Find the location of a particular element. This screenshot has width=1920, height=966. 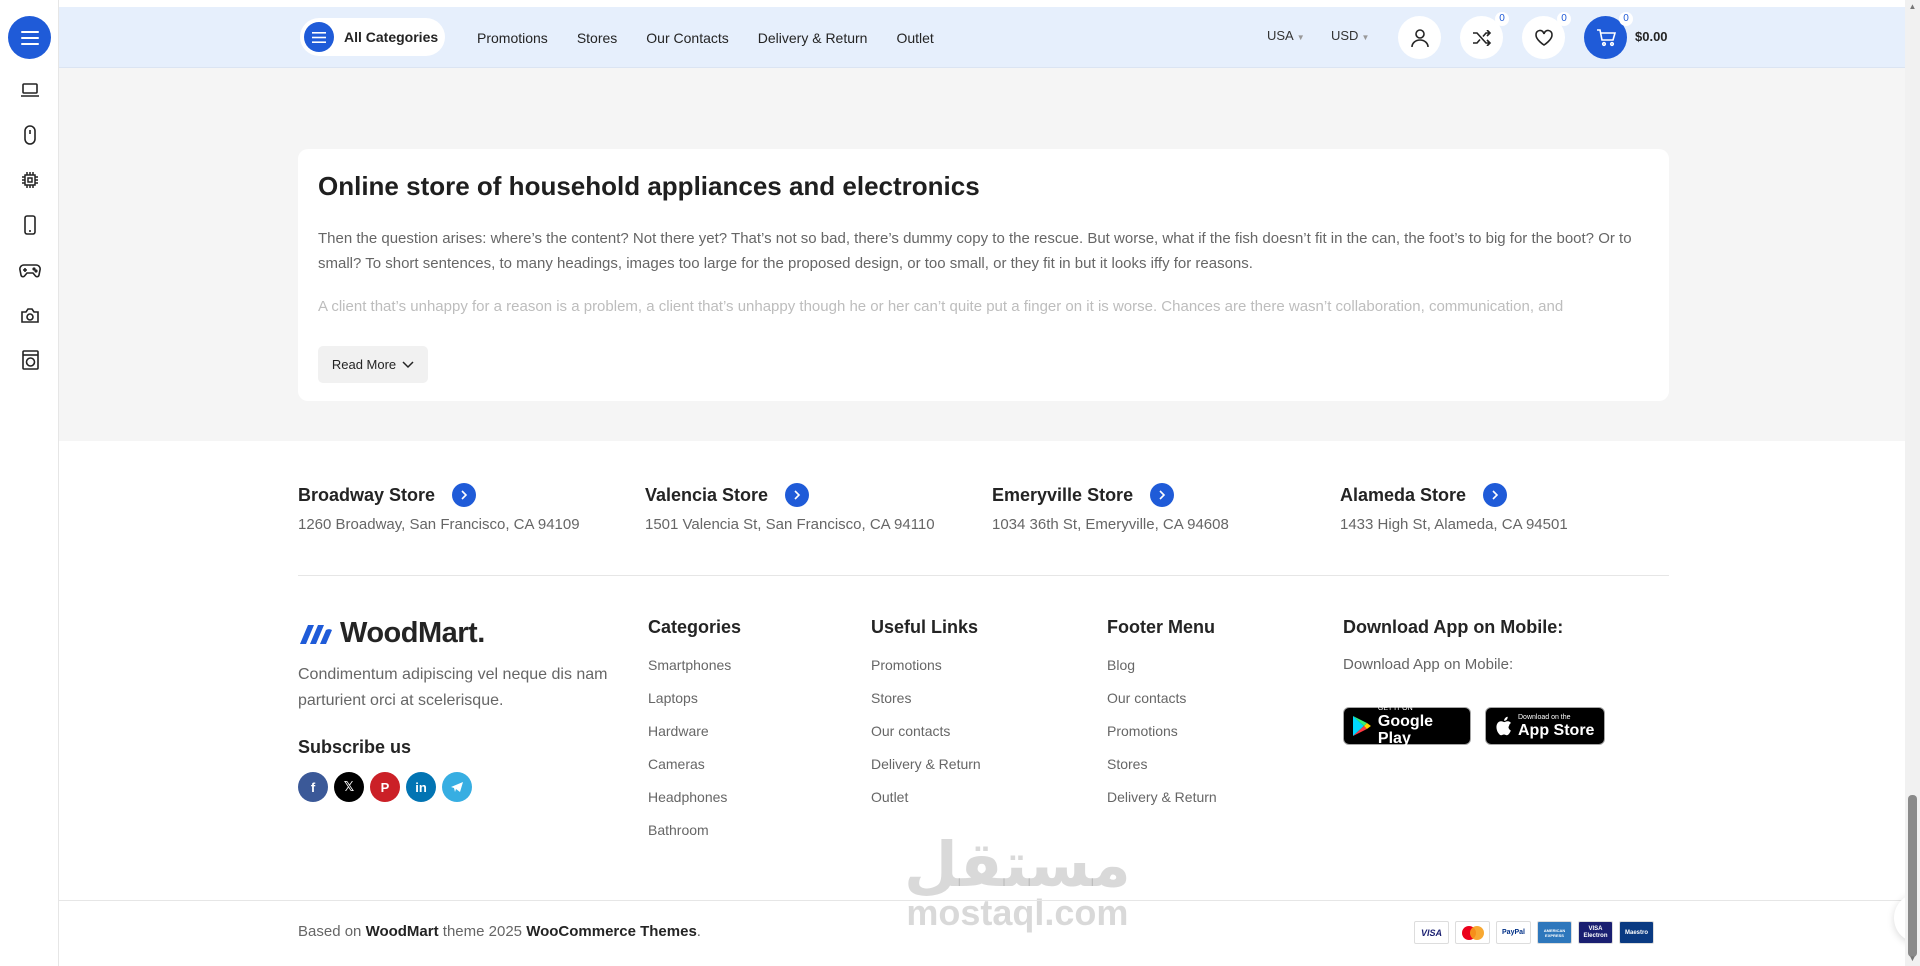

footer-link: Headphones is located at coordinates (694, 797).